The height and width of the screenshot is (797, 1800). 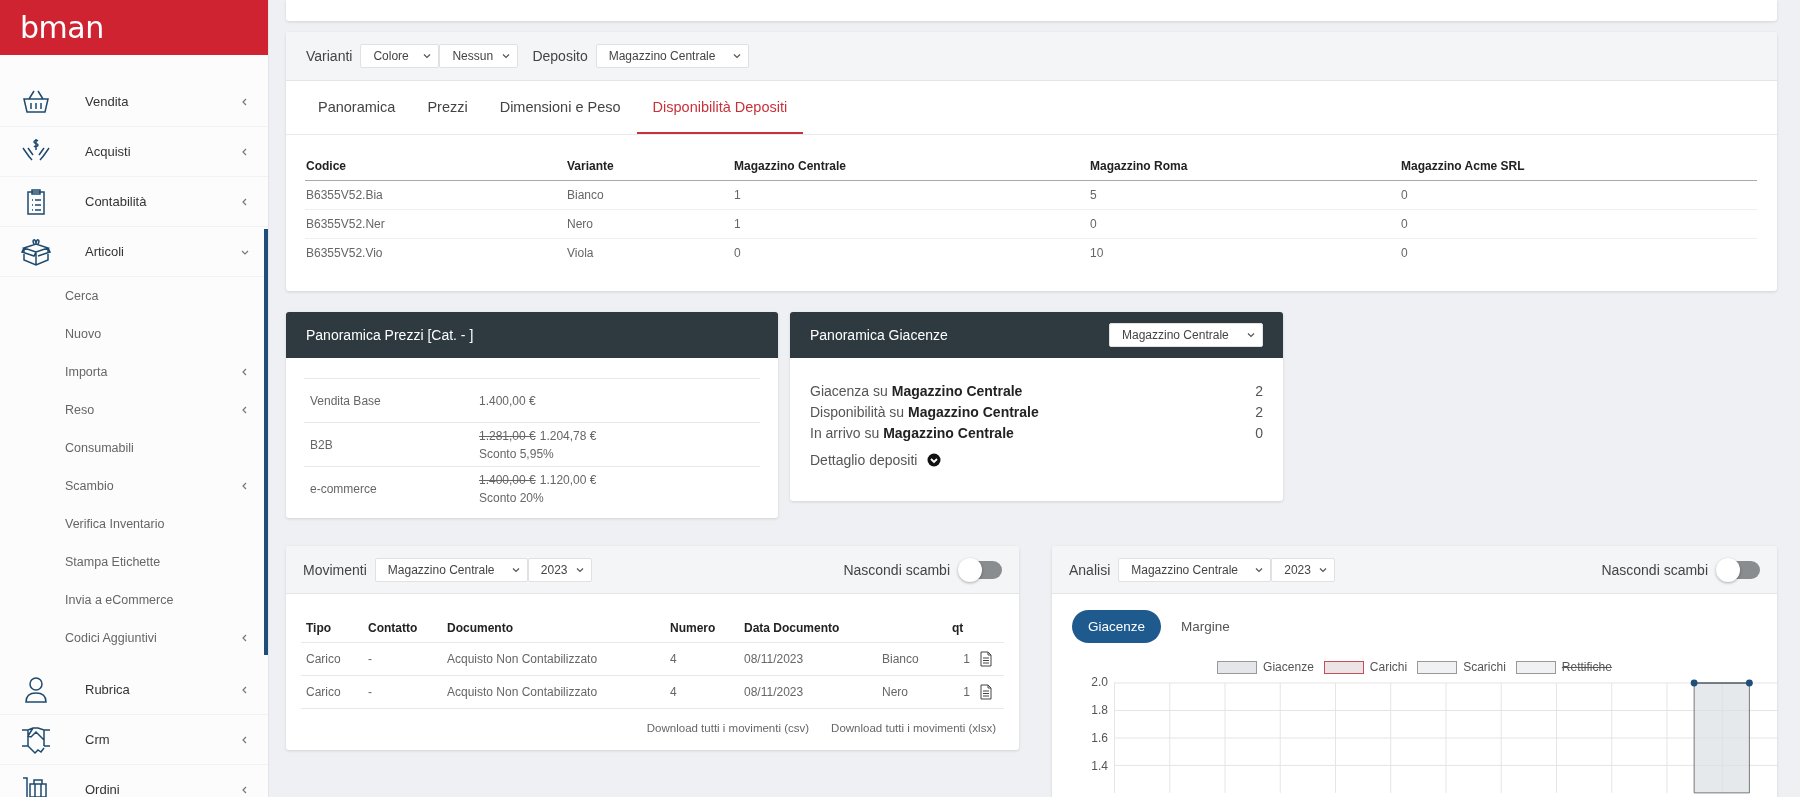 I want to click on section-title: Movimenti, so click(x=335, y=569).